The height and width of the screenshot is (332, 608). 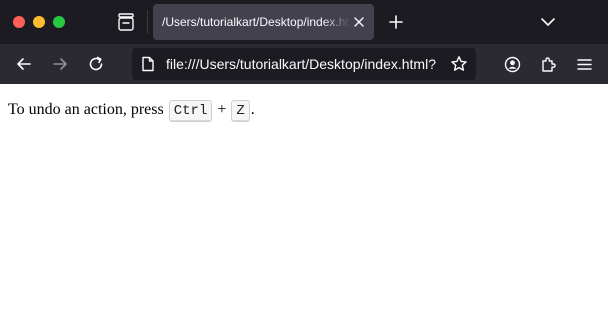 What do you see at coordinates (60, 64) in the screenshot?
I see `forward-arrow-icon` at bounding box center [60, 64].